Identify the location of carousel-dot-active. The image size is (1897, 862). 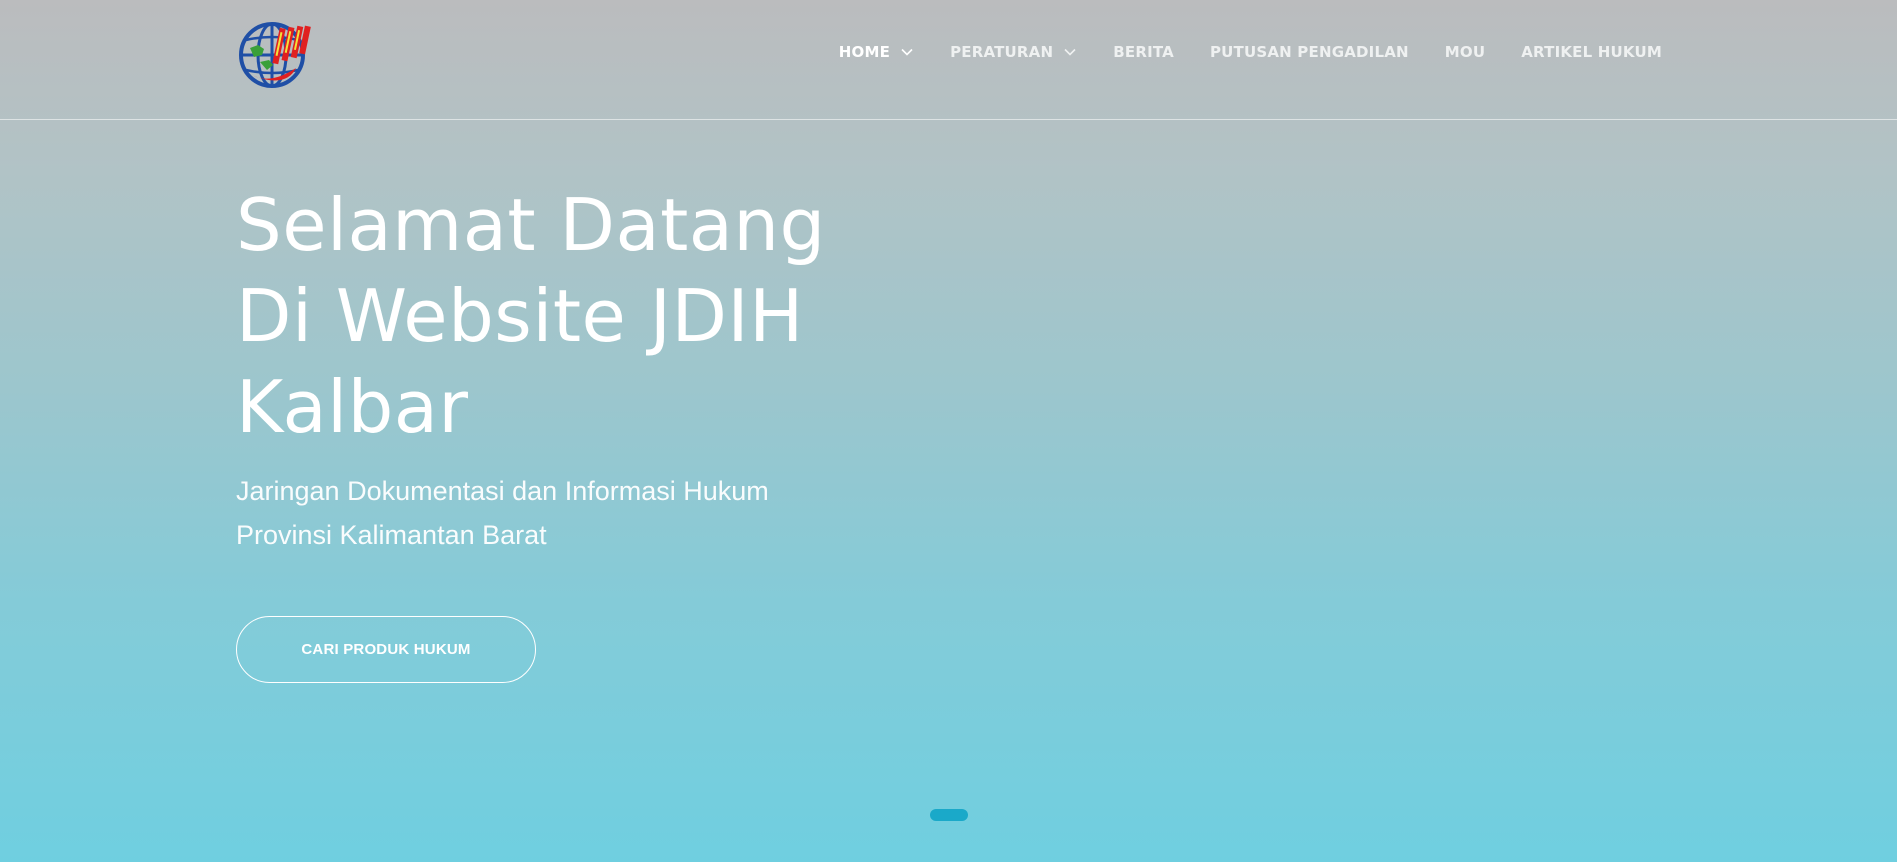
(949, 815).